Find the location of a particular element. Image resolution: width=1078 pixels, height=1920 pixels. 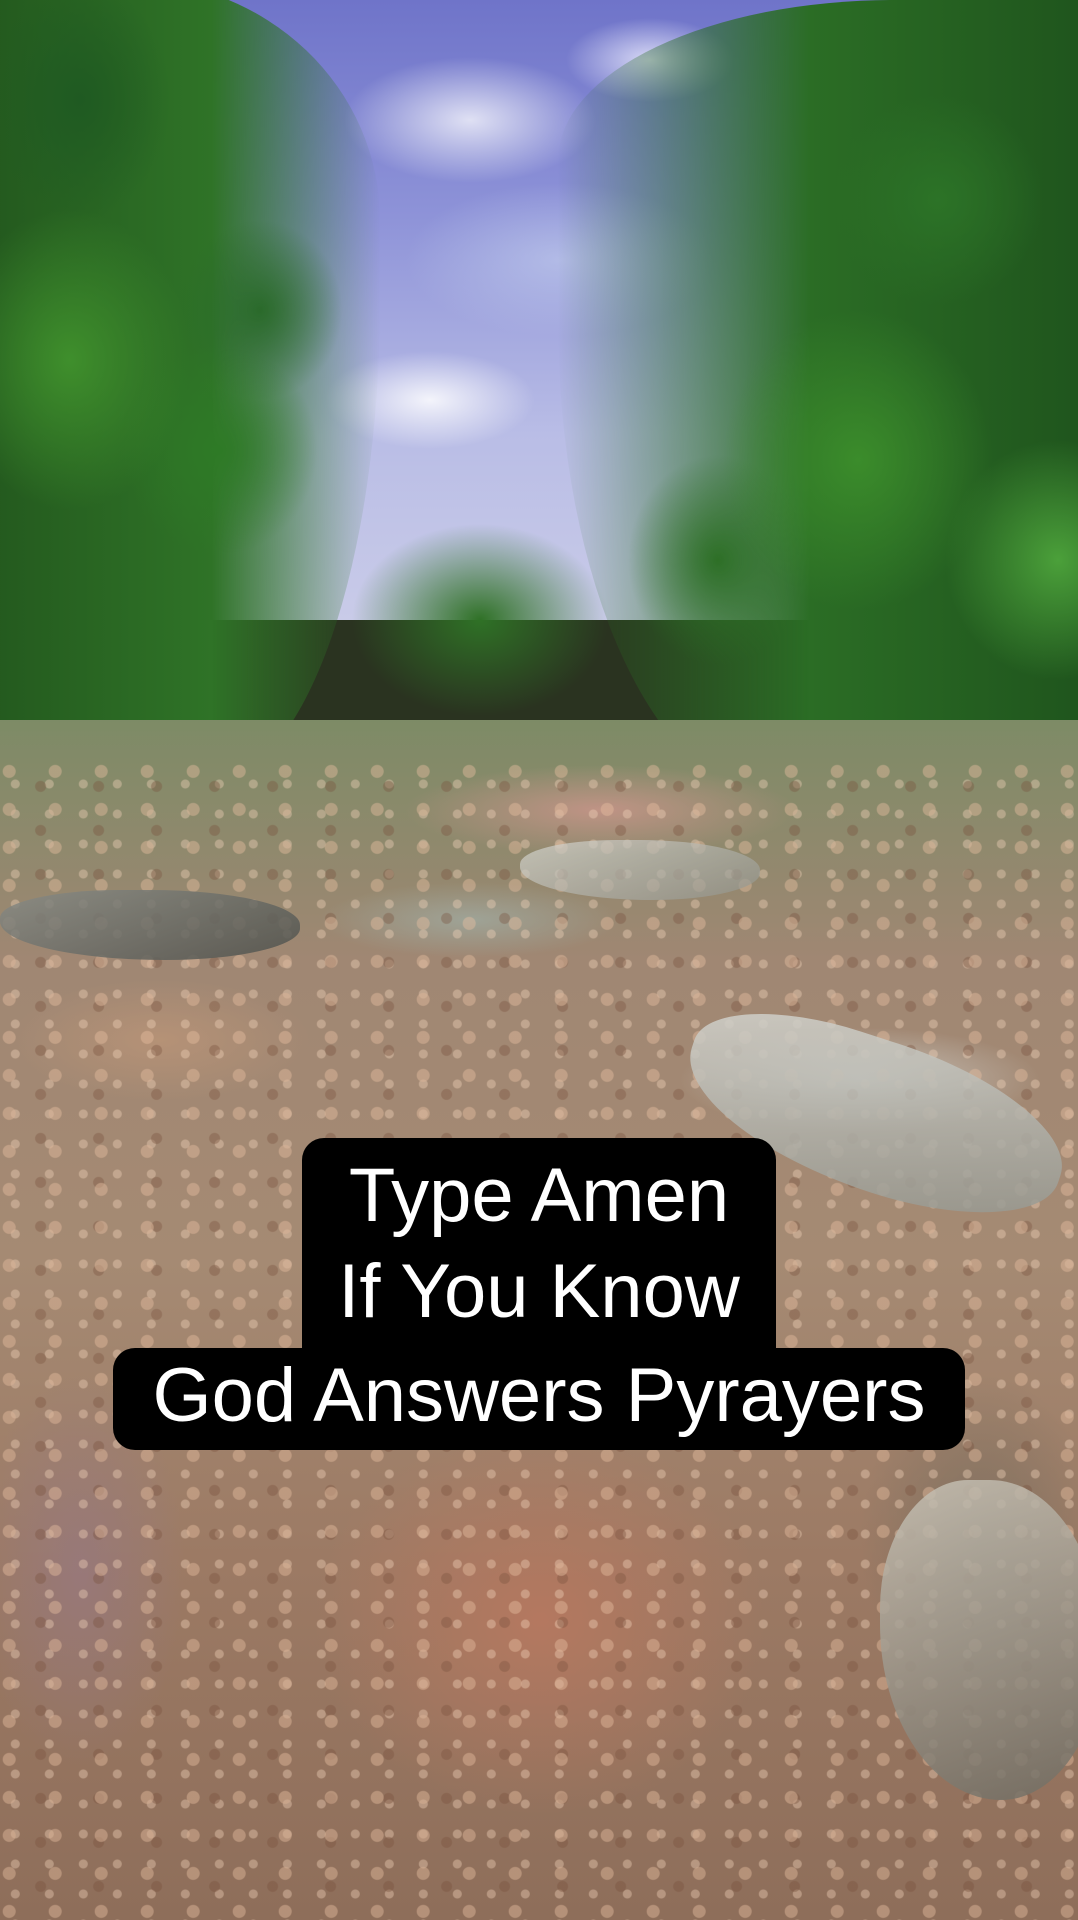

caption-line-3: God Answers Pyrayers is located at coordinates (539, 1395).